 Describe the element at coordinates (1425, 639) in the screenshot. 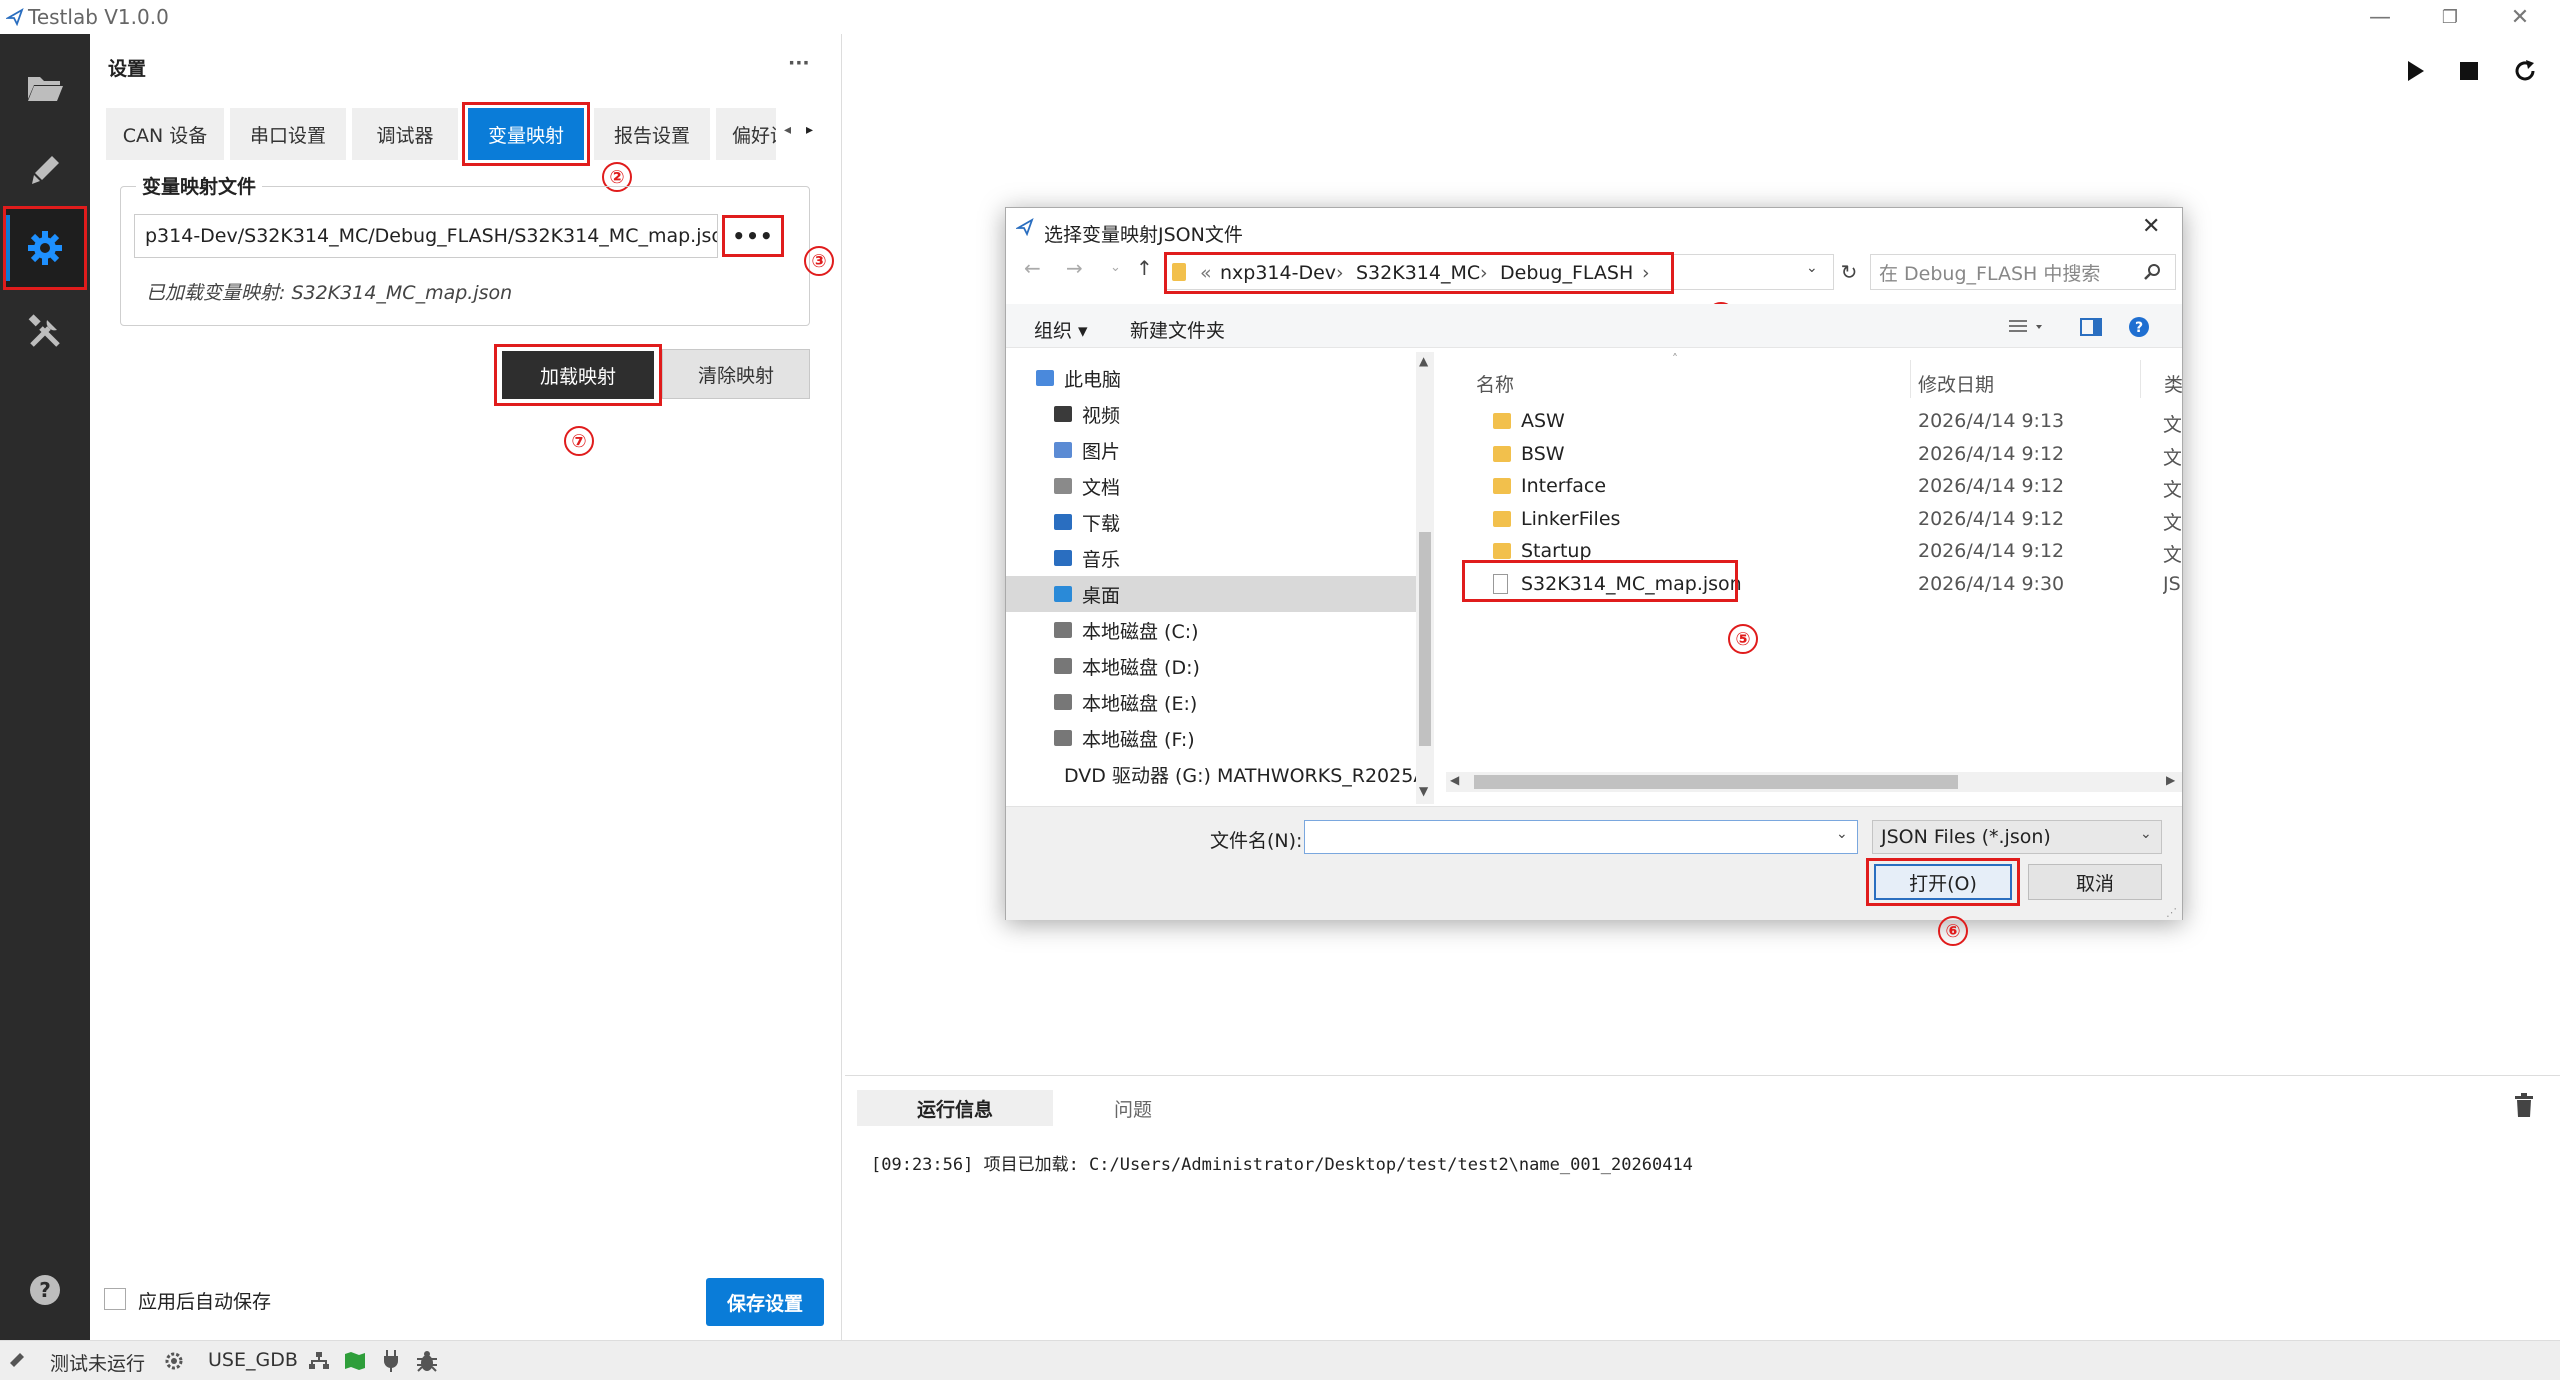

I see `tree-scroll-thumb` at that location.